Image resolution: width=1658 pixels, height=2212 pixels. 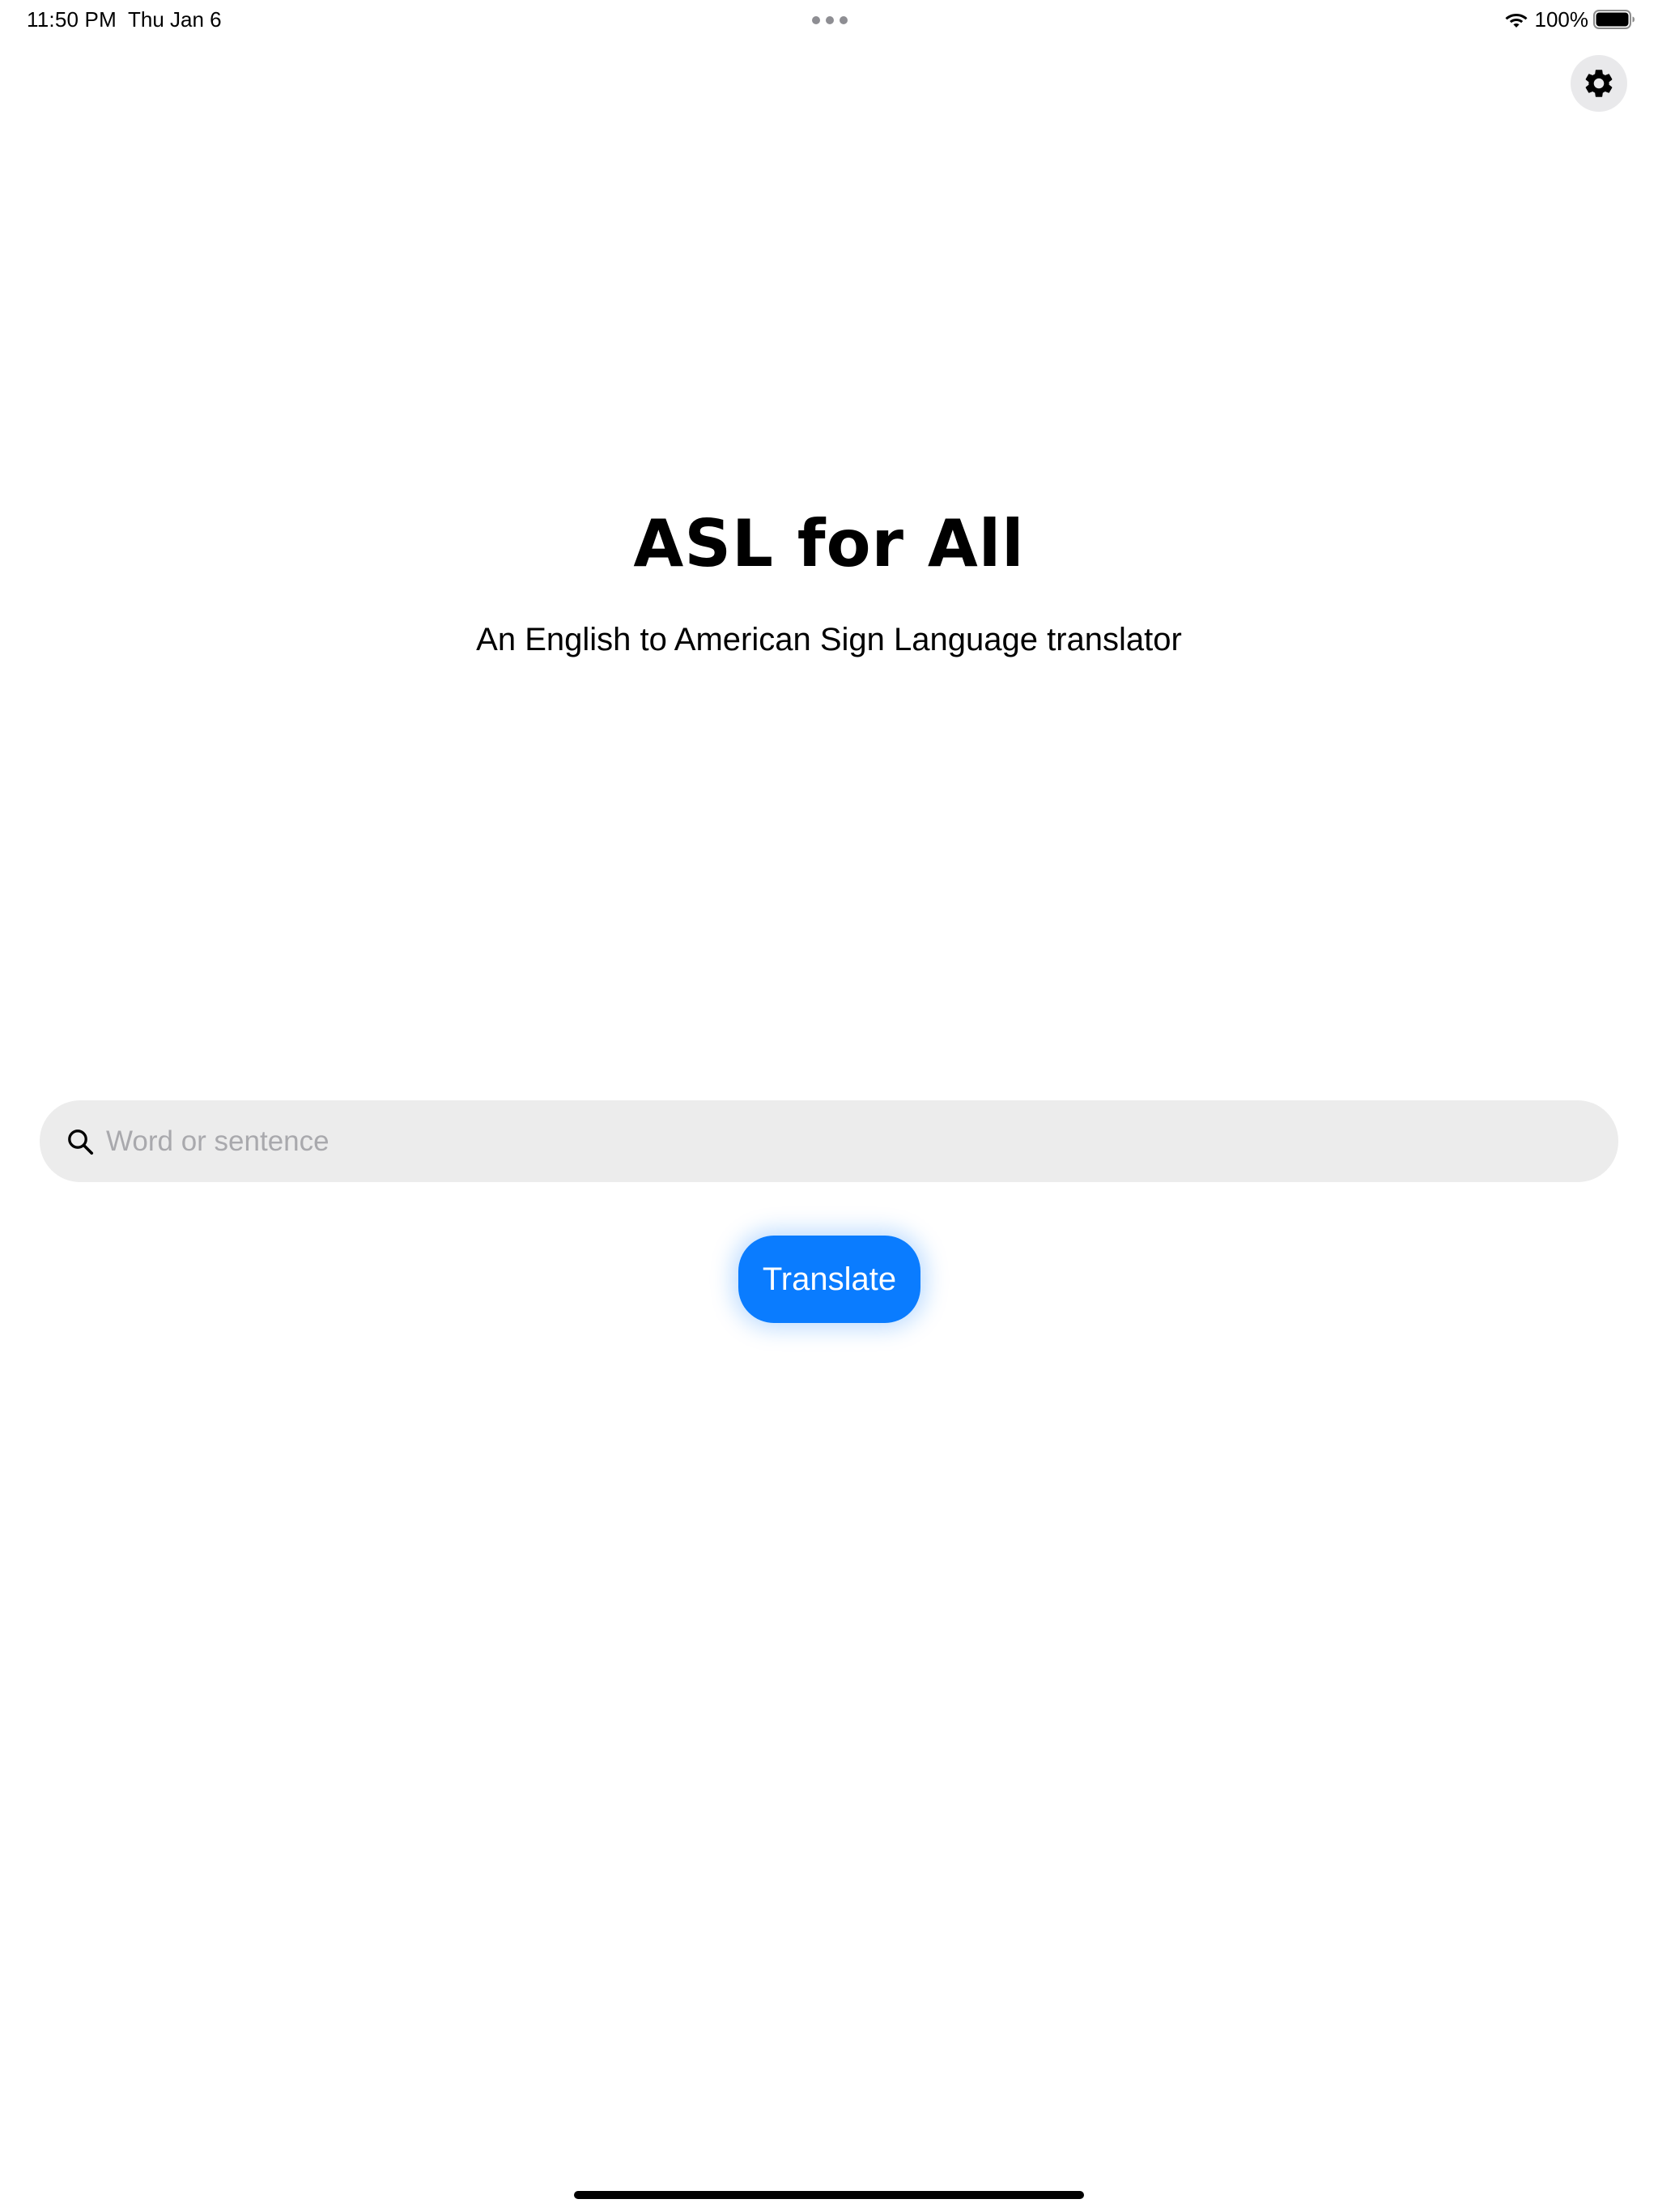 What do you see at coordinates (1561, 19) in the screenshot?
I see `battery-percentage: 100%` at bounding box center [1561, 19].